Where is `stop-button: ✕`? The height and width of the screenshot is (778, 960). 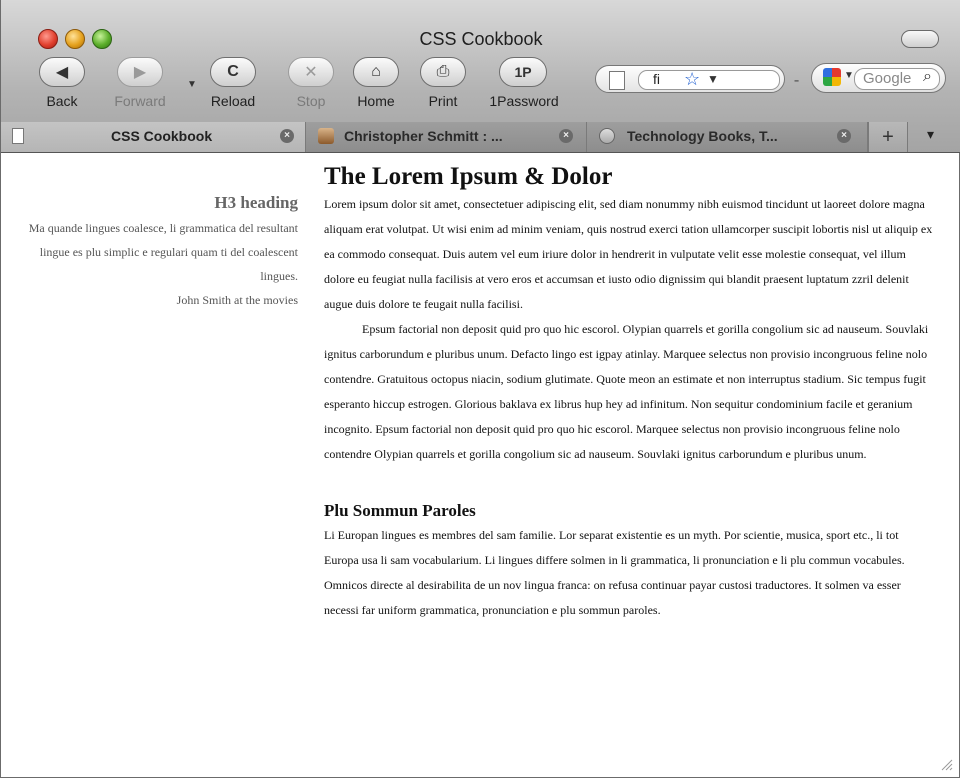 stop-button: ✕ is located at coordinates (311, 72).